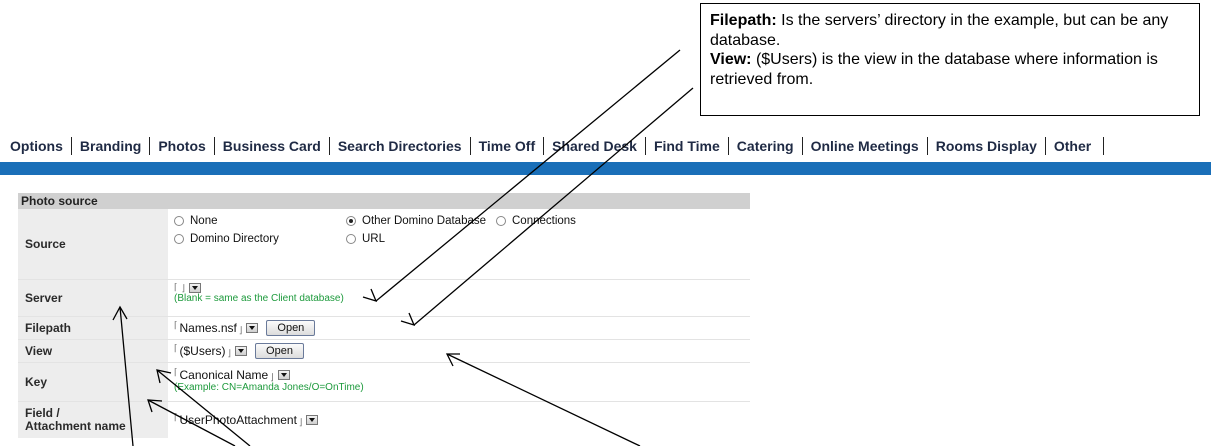 The image size is (1211, 446). Describe the element at coordinates (238, 420) in the screenshot. I see `attachment-input: UserPhotoAttachment` at that location.